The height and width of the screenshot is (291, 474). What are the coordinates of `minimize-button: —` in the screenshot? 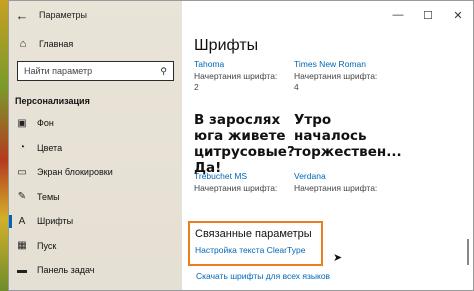 It's located at (398, 15).